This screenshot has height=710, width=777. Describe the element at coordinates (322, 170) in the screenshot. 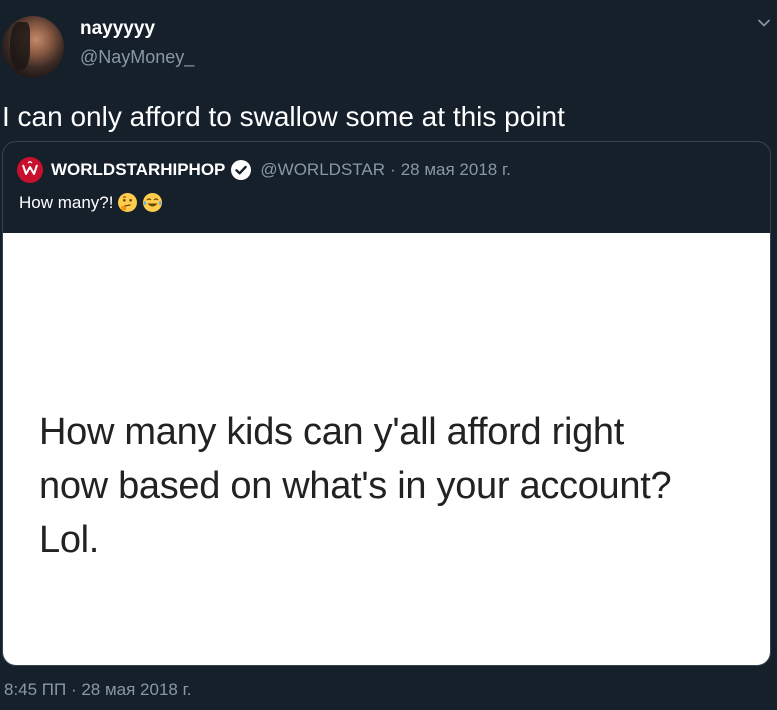

I see `quoted-handle: @WORLDSTAR` at that location.